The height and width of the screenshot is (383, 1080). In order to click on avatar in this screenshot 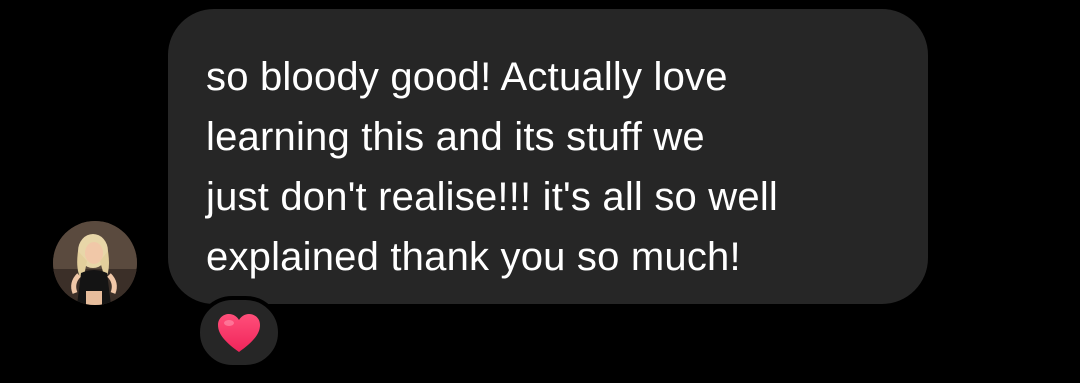, I will do `click(95, 263)`.